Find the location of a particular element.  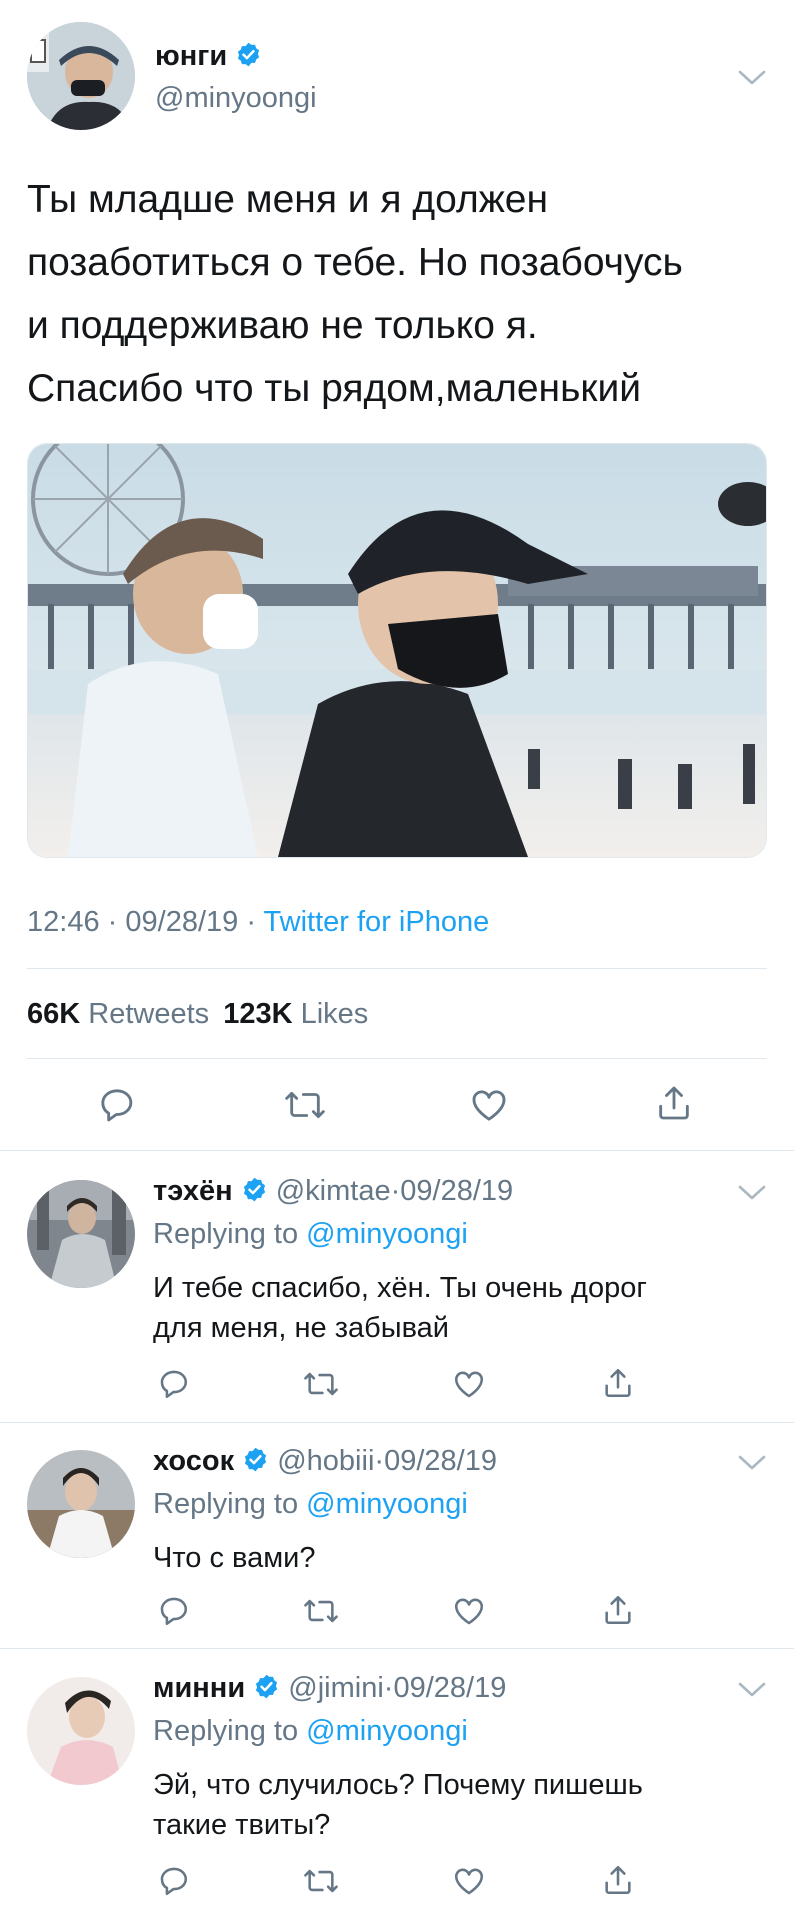

reply-header: минни @jimini·09/28/19 is located at coordinates (329, 1688).